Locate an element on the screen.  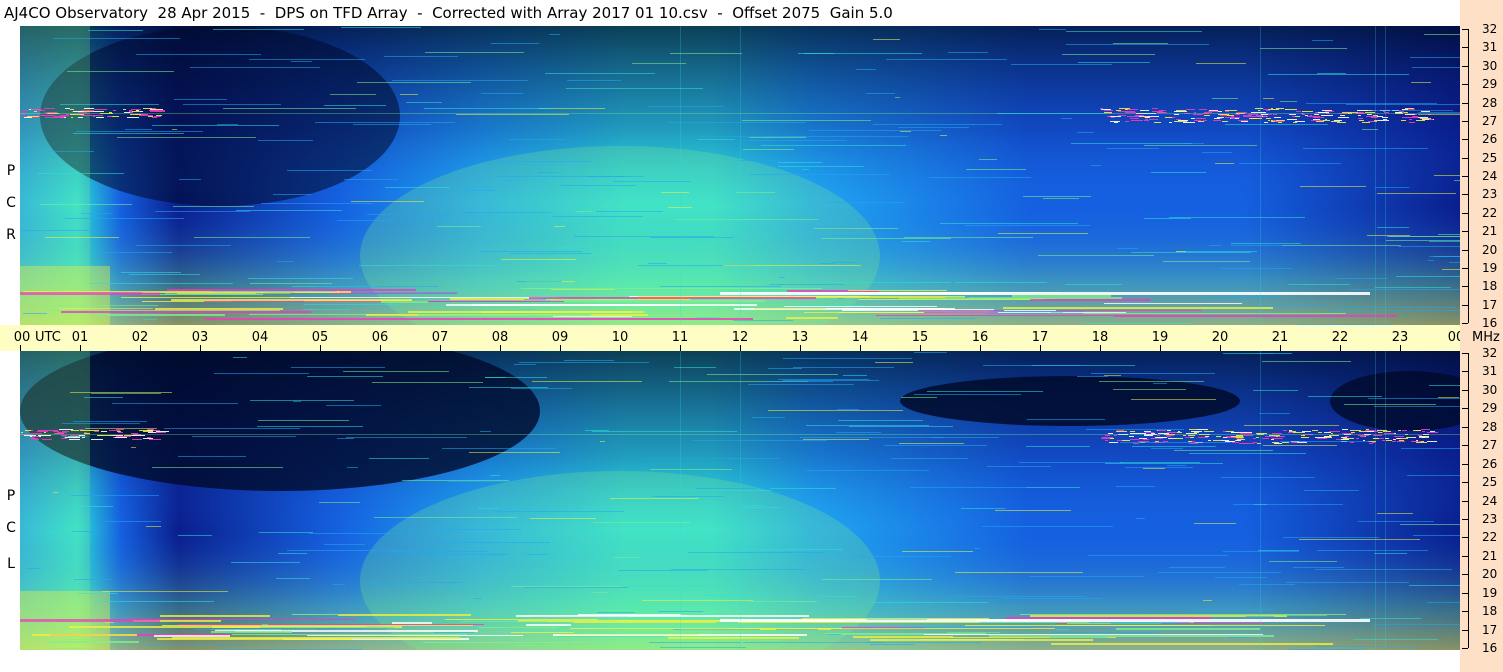
time-tick-label: 12 is located at coordinates (740, 337).